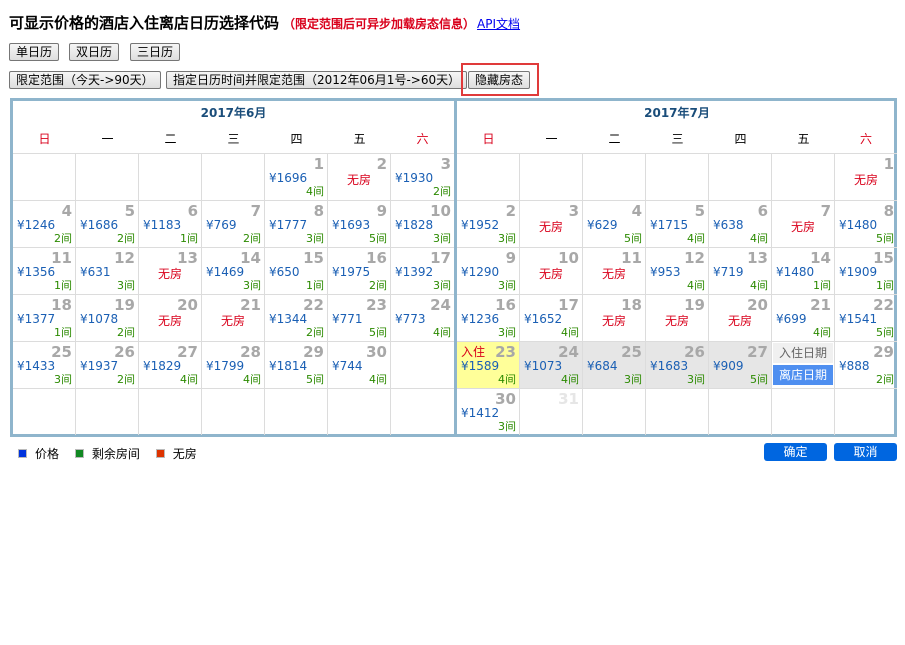 The width and height of the screenshot is (905, 645). What do you see at coordinates (614, 270) in the screenshot?
I see `day-cell: 11 无房` at bounding box center [614, 270].